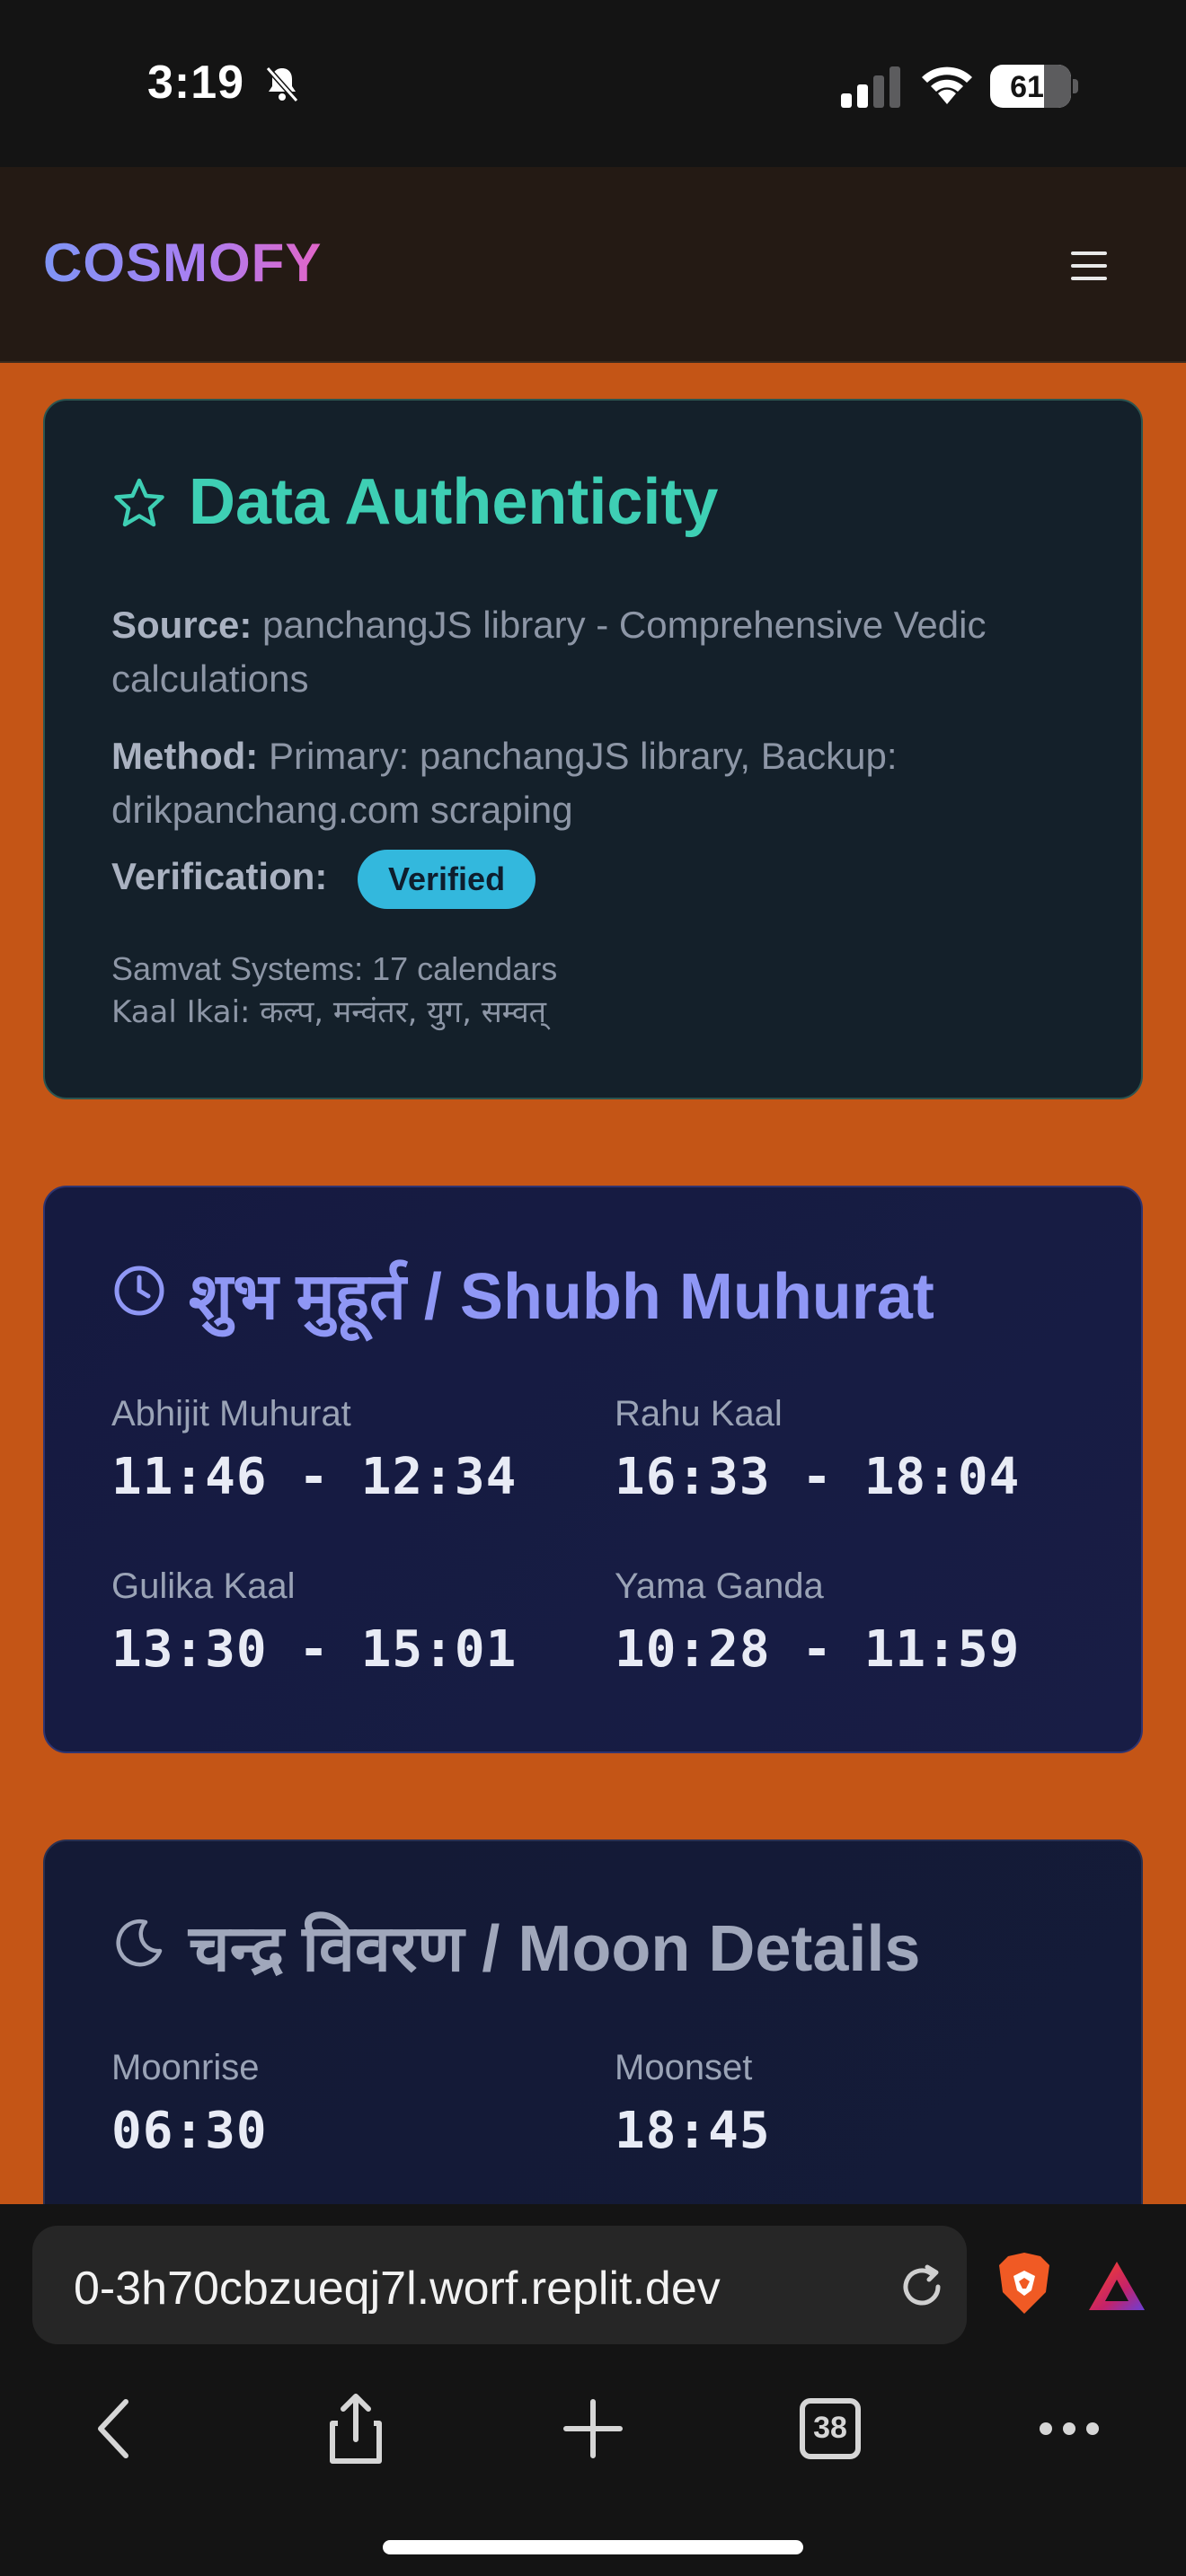 The image size is (1186, 2576). What do you see at coordinates (196, 83) in the screenshot?
I see `status-time: 3:19` at bounding box center [196, 83].